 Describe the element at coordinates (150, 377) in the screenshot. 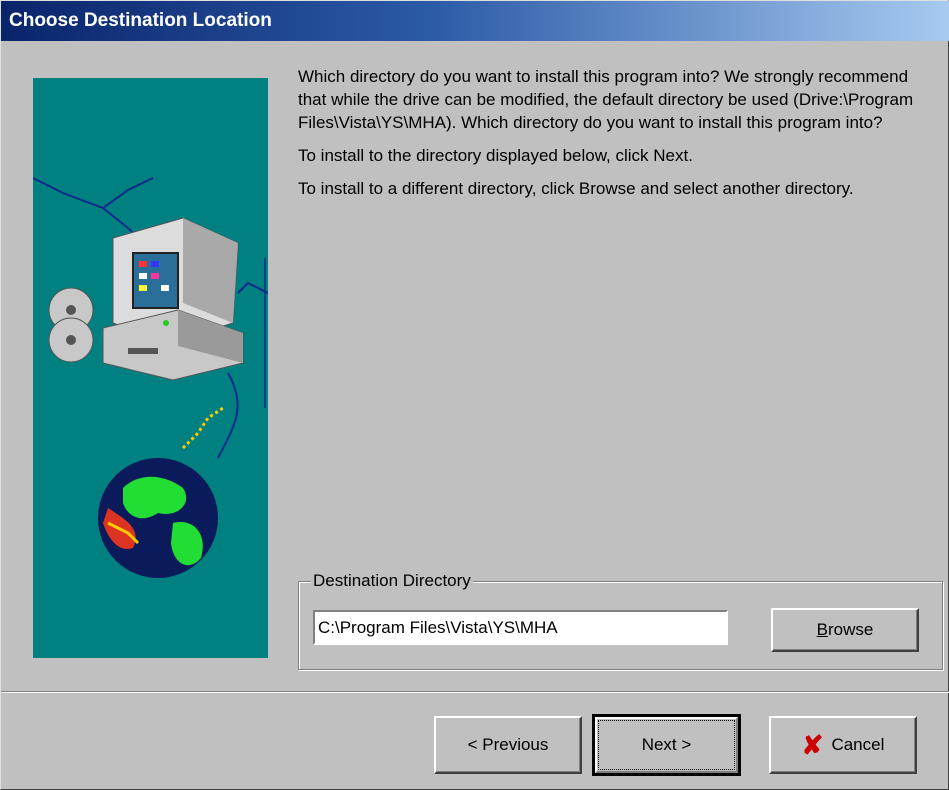

I see `computer-globe-illustration` at that location.